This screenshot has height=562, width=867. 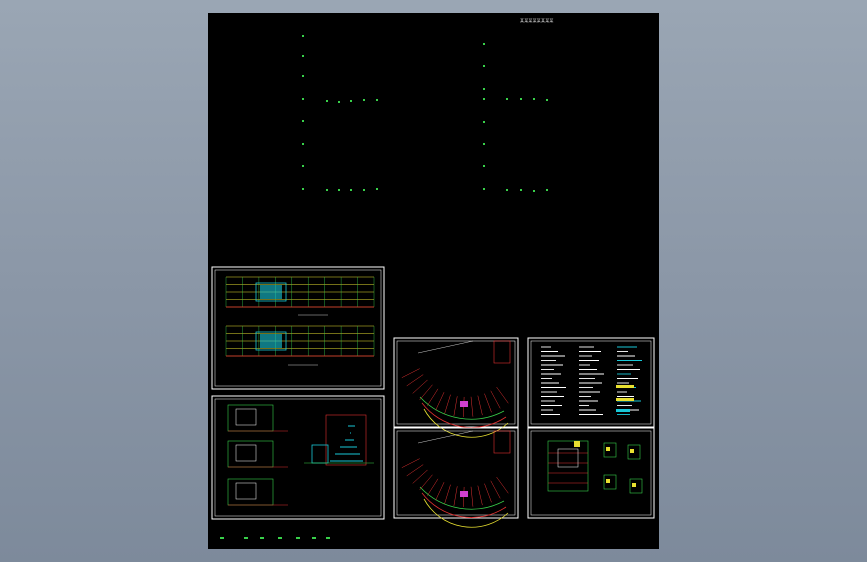 I want to click on drawing-panel-design-notes, so click(x=591, y=382).